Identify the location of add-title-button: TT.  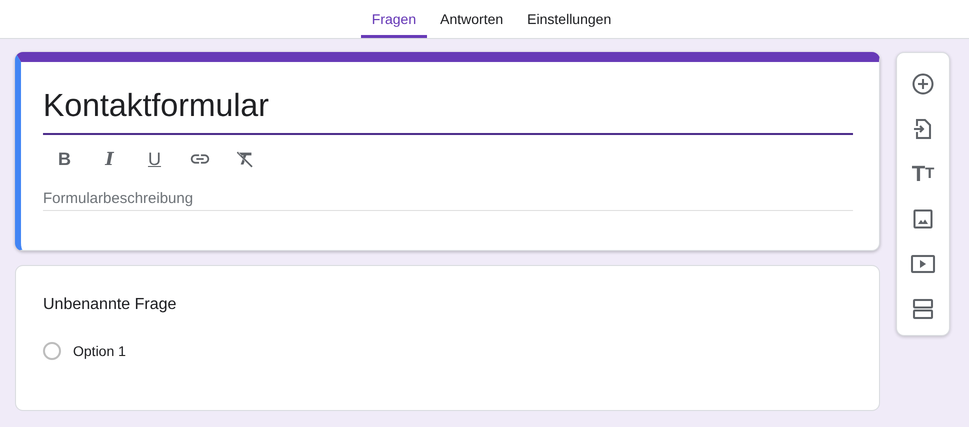
(923, 173).